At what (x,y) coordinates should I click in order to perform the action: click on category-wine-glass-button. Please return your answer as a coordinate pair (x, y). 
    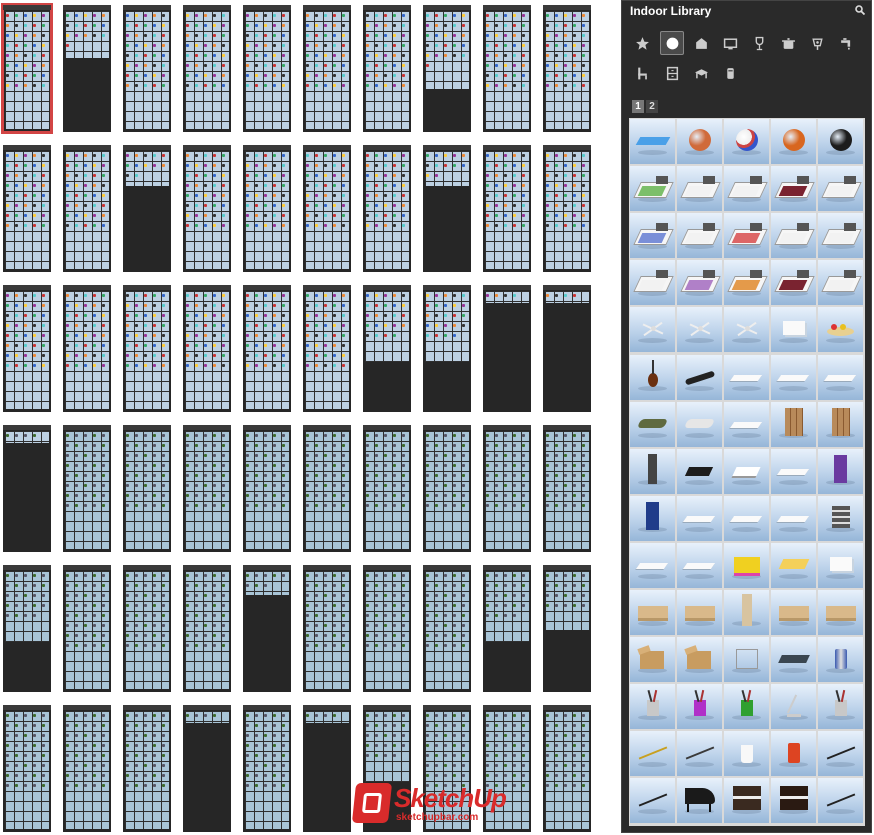
    Looking at the image, I should click on (759, 43).